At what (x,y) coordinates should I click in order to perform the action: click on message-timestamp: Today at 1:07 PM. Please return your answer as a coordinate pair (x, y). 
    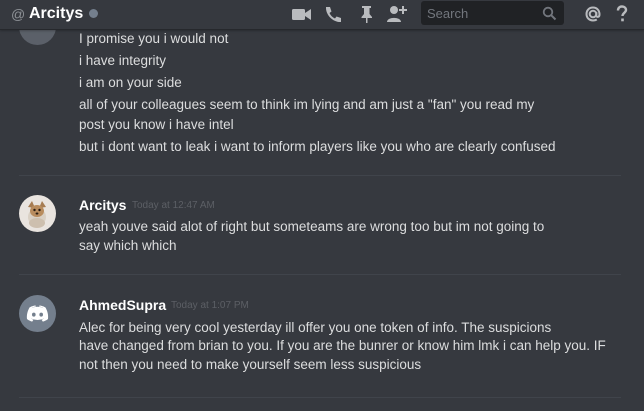
    Looking at the image, I should click on (210, 305).